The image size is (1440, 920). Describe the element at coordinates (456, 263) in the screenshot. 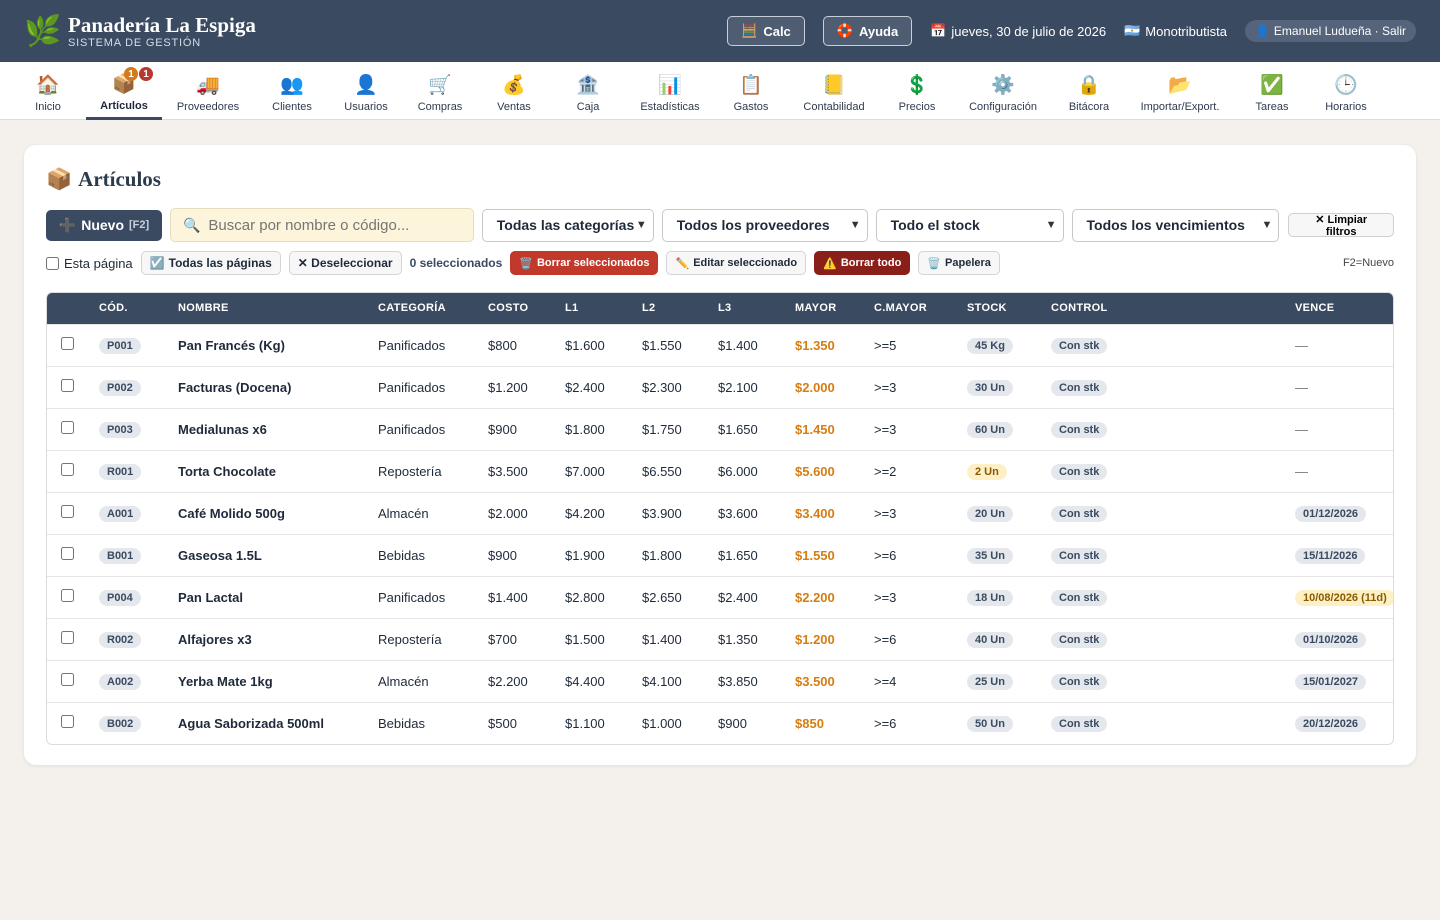

I see `selected-count: 0 seleccionados` at that location.